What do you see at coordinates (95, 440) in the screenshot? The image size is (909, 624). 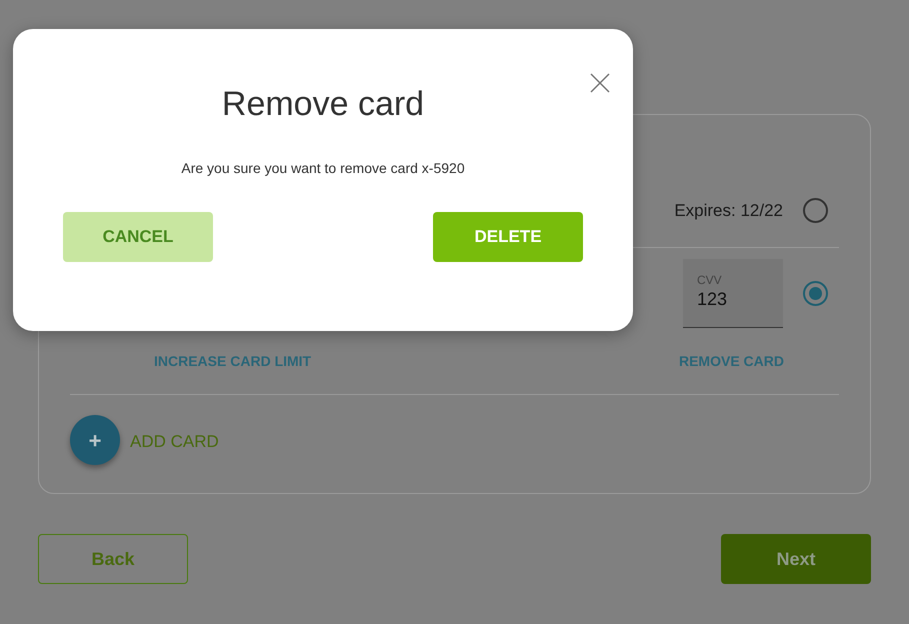 I see `add-card-button: +` at bounding box center [95, 440].